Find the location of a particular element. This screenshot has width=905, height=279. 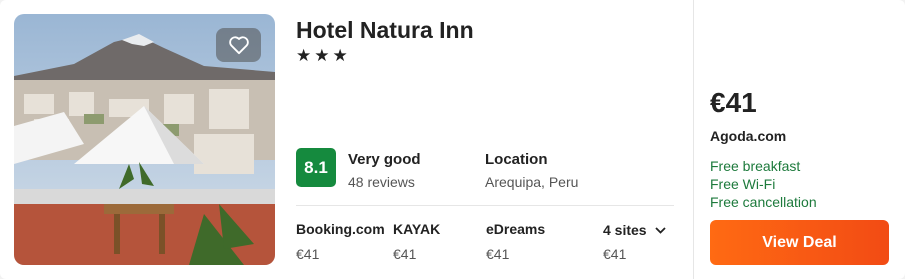

location-value: Arequipa, Peru is located at coordinates (532, 182).